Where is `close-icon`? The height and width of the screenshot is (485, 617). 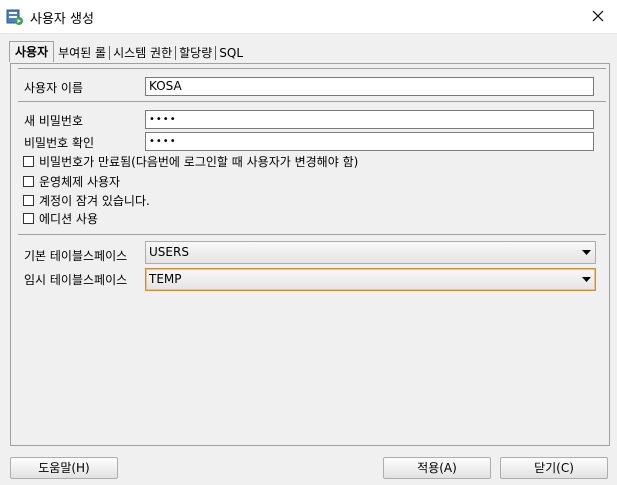
close-icon is located at coordinates (598, 16).